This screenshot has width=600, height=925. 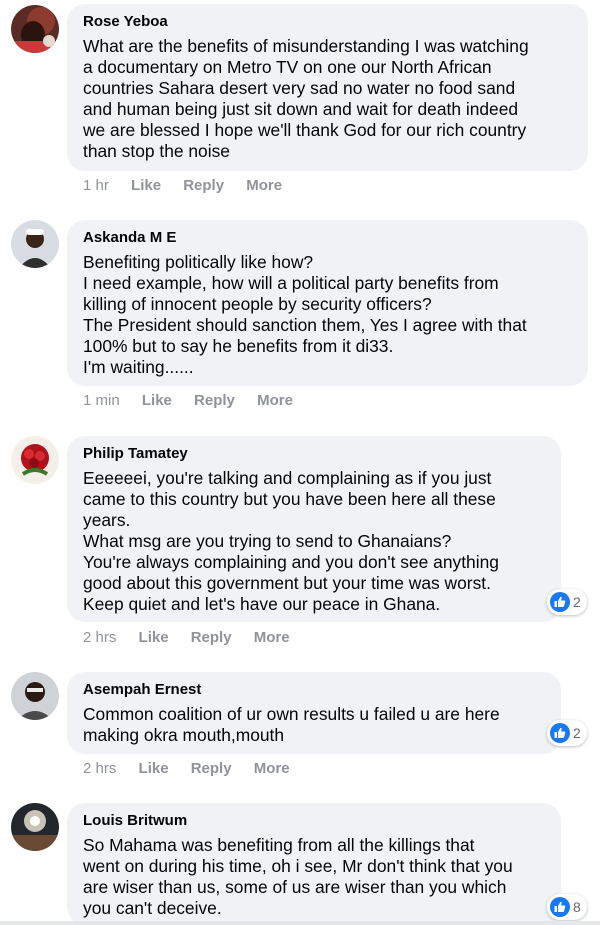 I want to click on reaction-count: 8, so click(x=577, y=907).